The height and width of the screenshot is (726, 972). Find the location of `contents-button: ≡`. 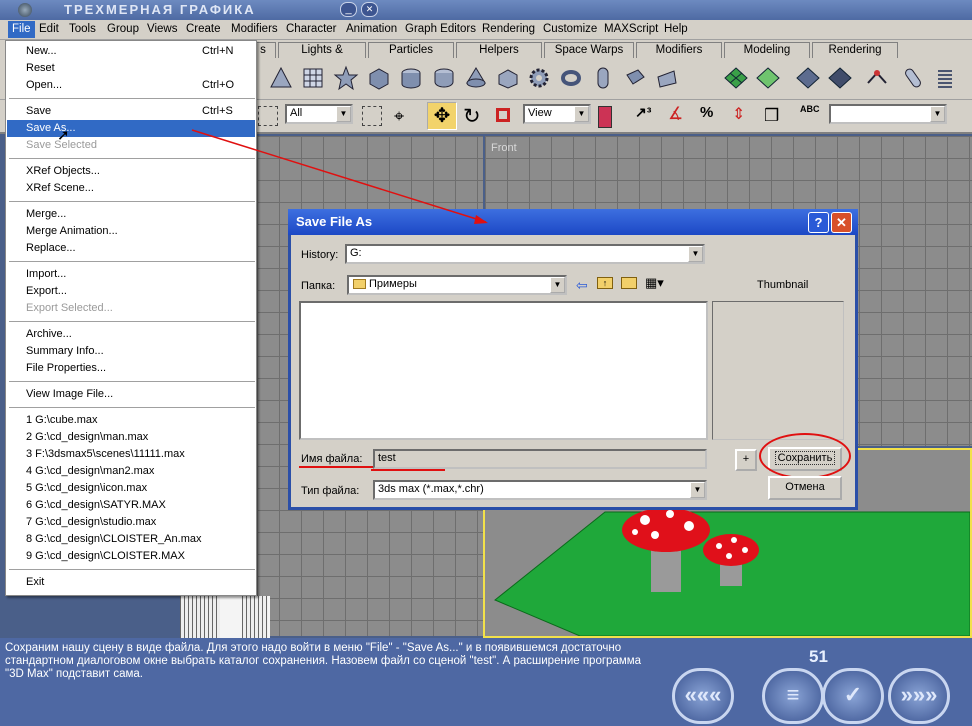

contents-button: ≡ is located at coordinates (793, 696).